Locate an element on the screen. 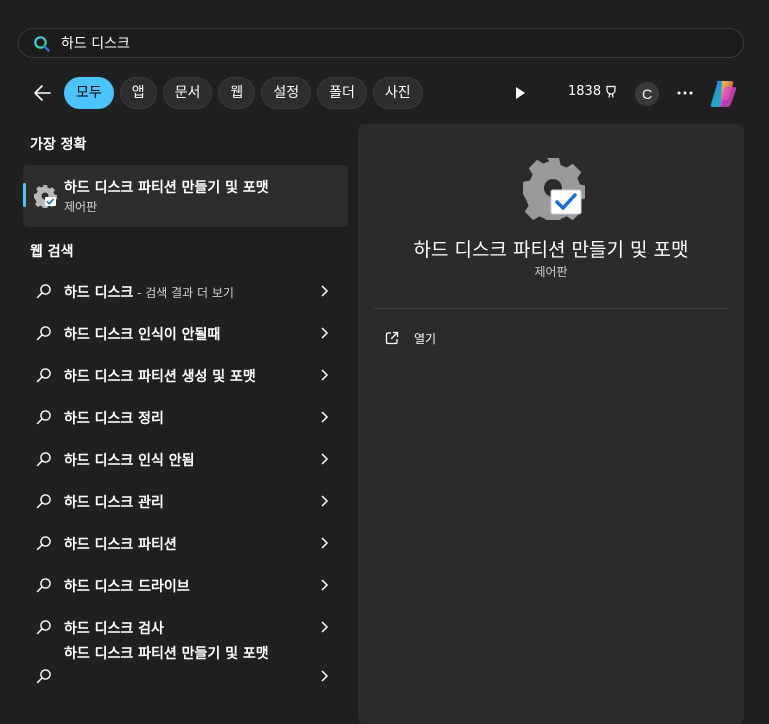  best-match-item: 하드 디스크 파티션 만들기 및 포맷 제어판 is located at coordinates (185, 196).